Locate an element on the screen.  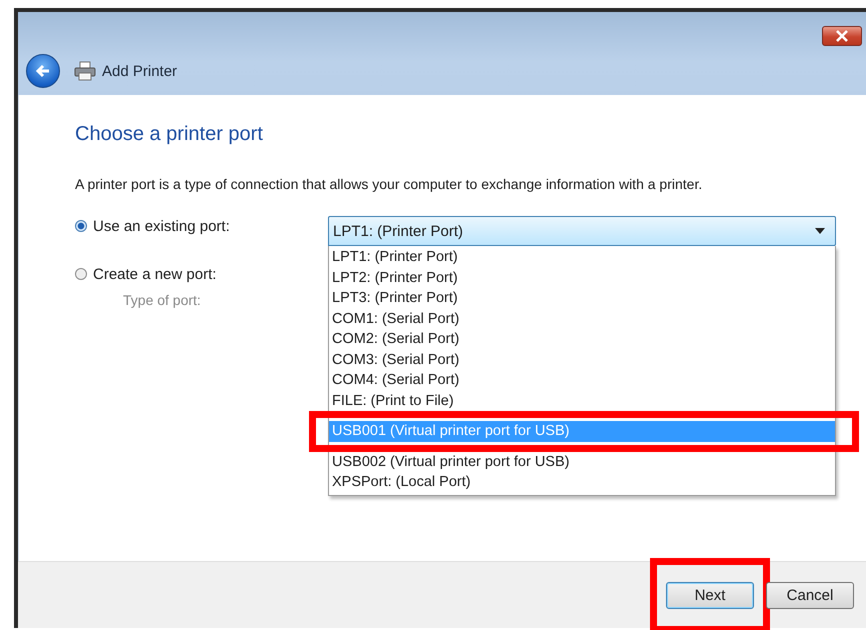
printer-icon is located at coordinates (85, 71).